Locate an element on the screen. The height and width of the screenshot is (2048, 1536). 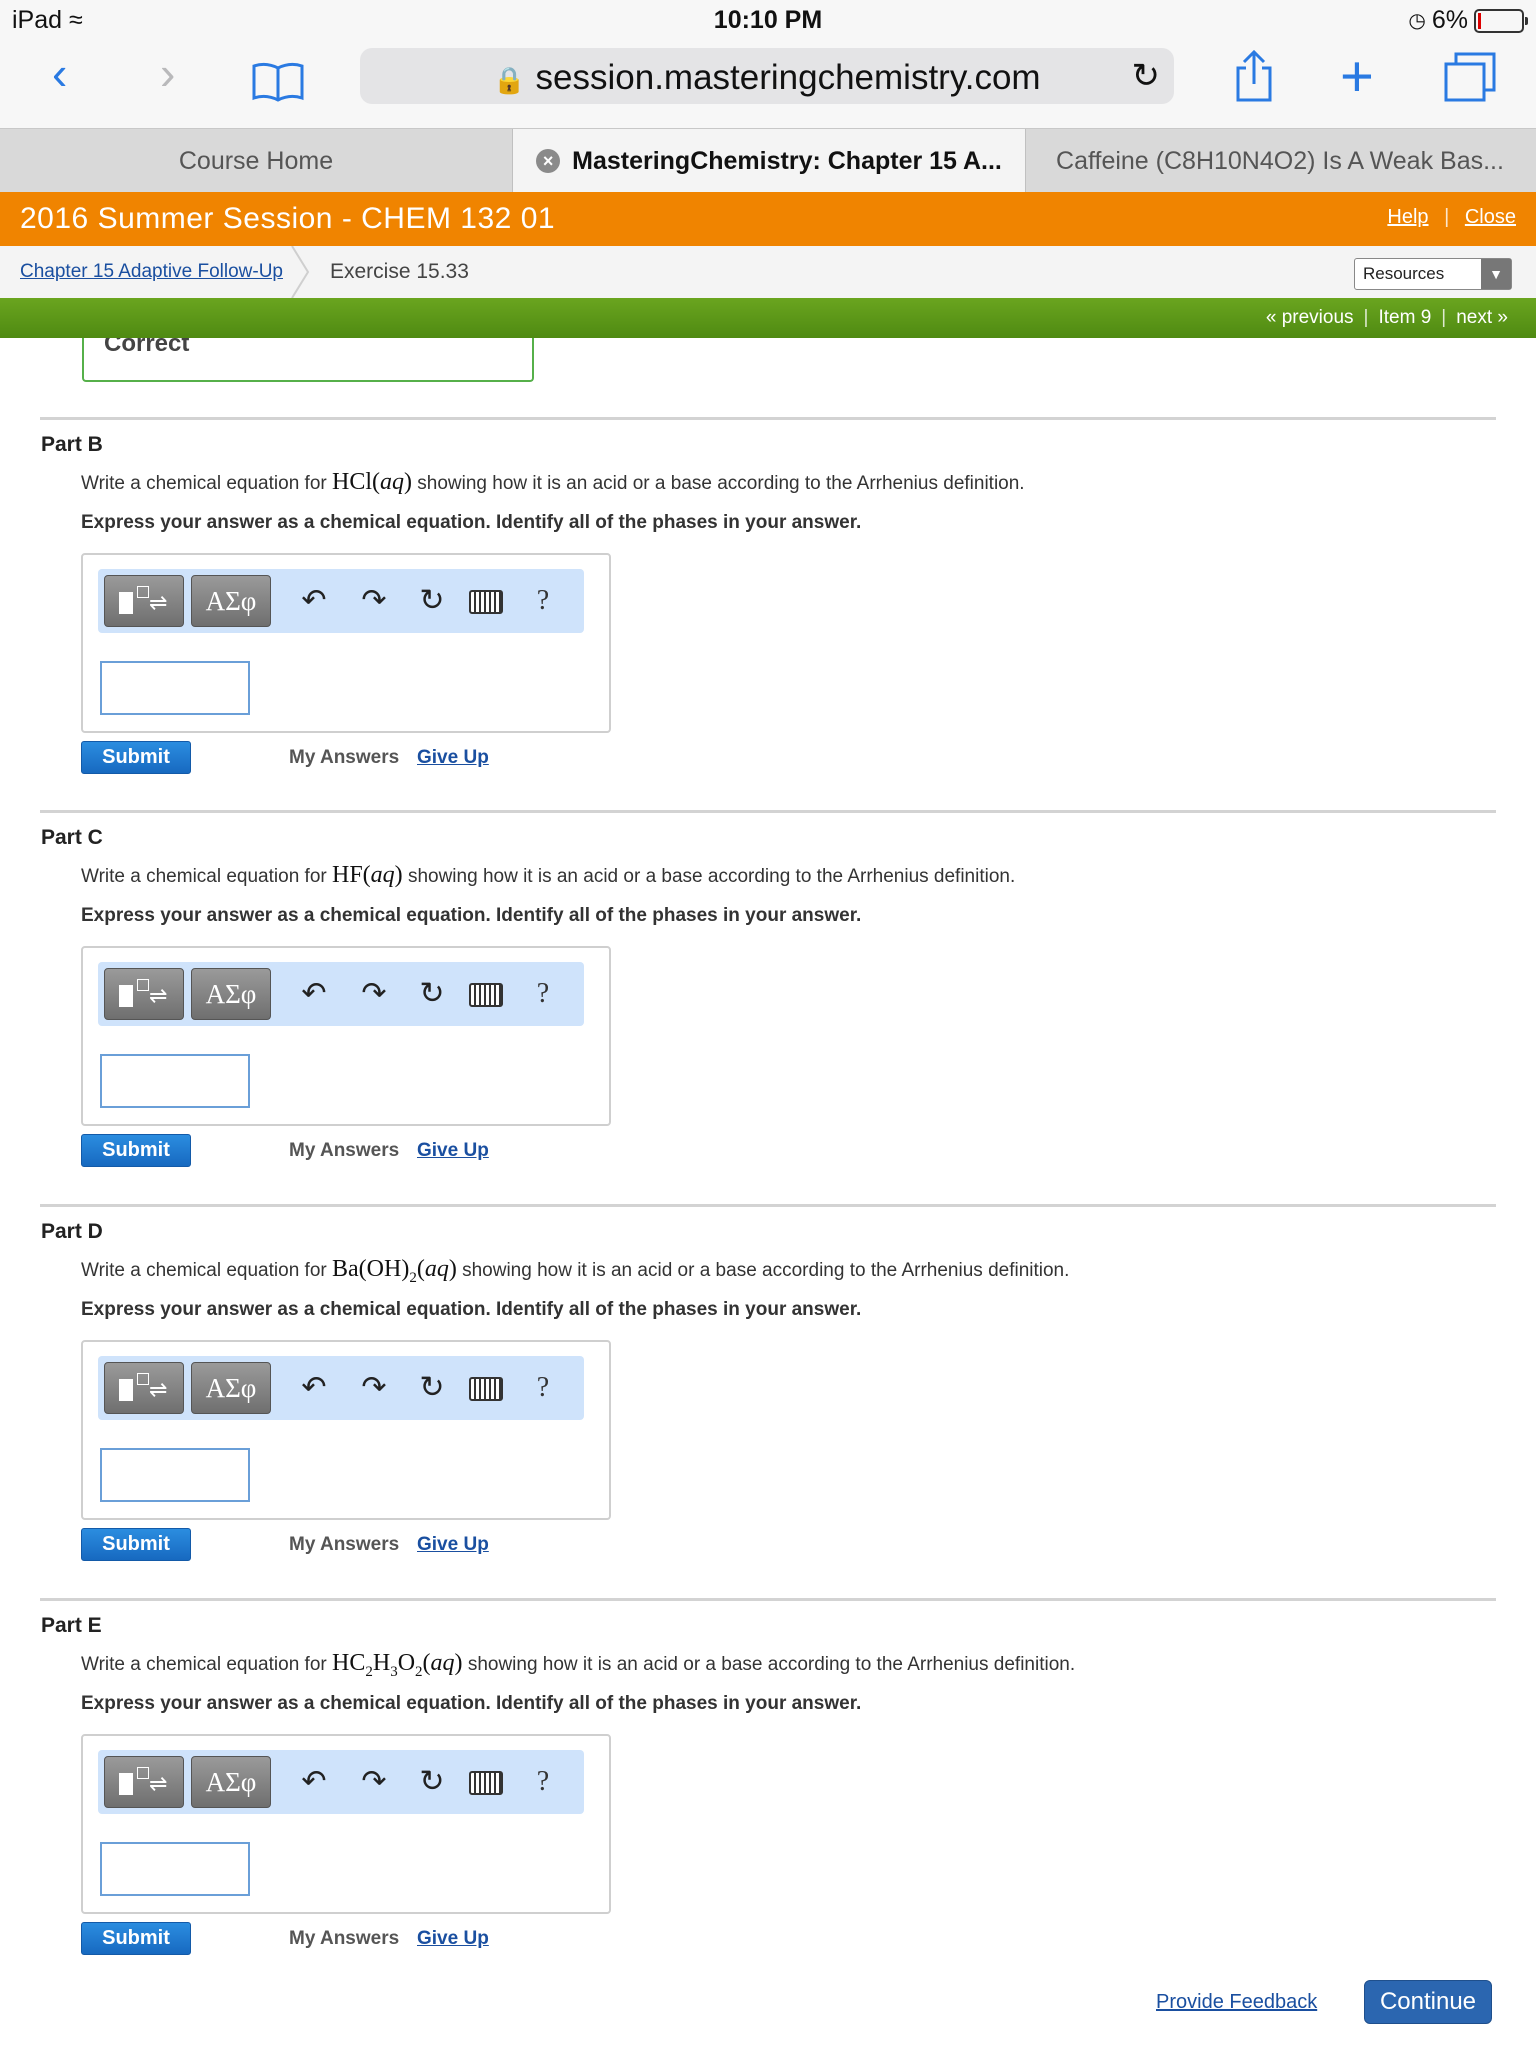
item-indicator: Item 9 is located at coordinates (1405, 317).